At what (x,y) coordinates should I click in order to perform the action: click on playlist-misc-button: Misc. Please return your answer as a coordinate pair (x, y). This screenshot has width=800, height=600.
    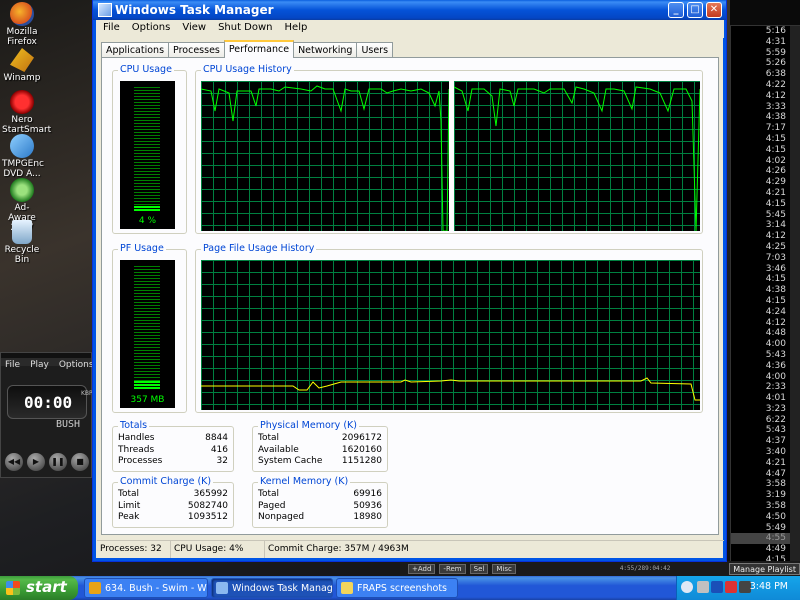
    Looking at the image, I should click on (504, 568).